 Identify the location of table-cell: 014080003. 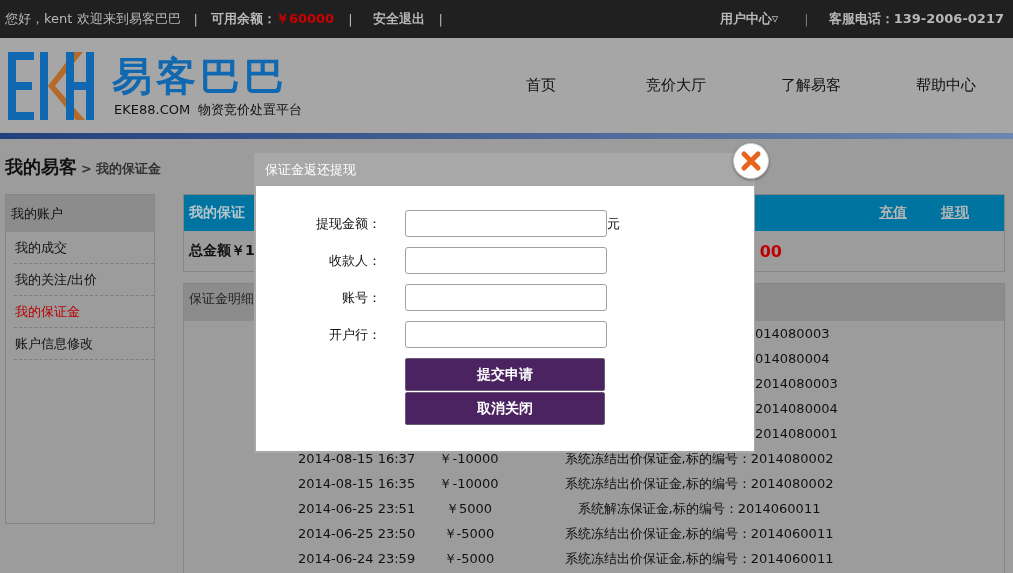
(792, 333).